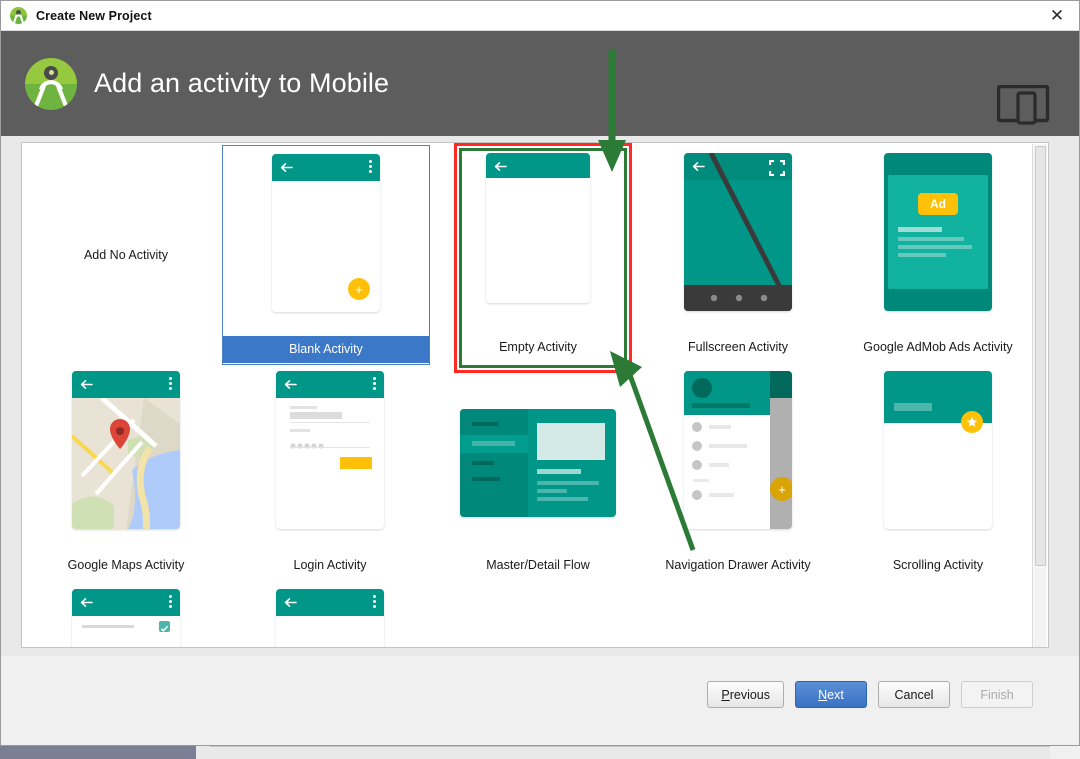 This screenshot has width=1080, height=759. I want to click on page-title: Add an activity to Mobile, so click(242, 83).